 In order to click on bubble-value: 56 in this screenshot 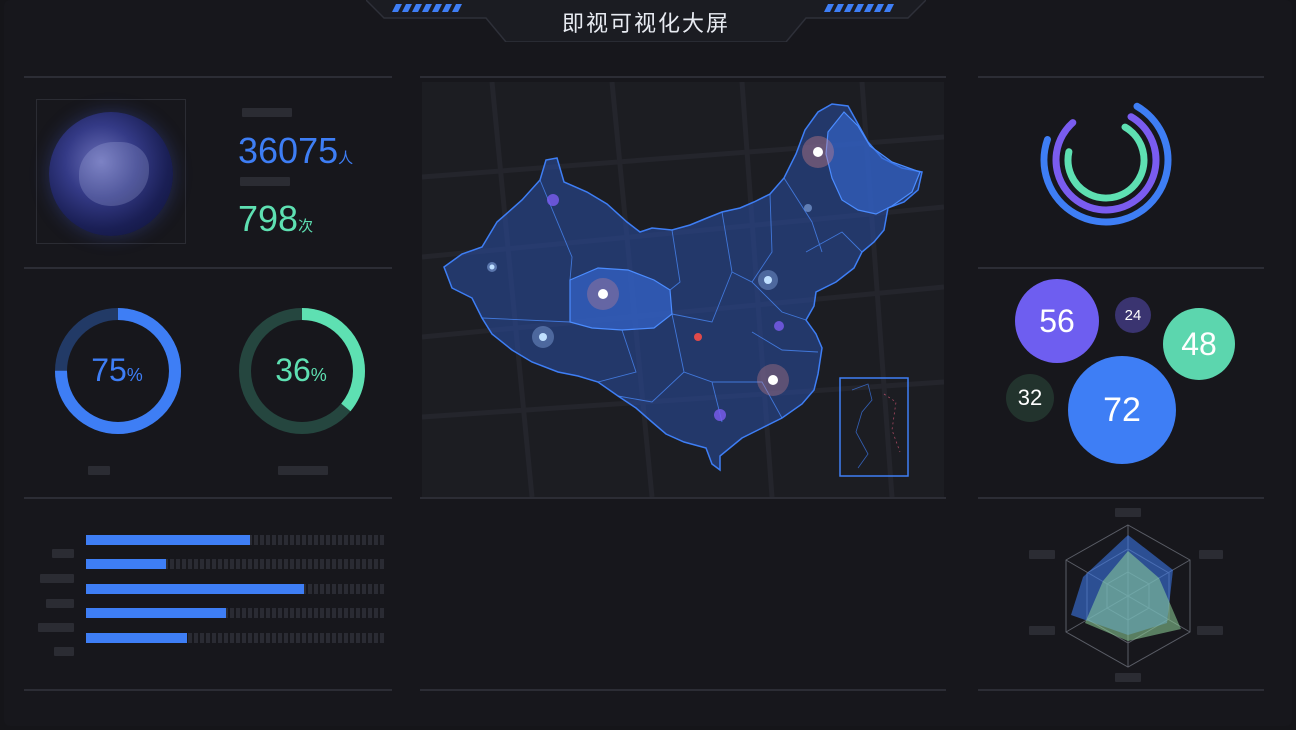, I will do `click(1057, 320)`.